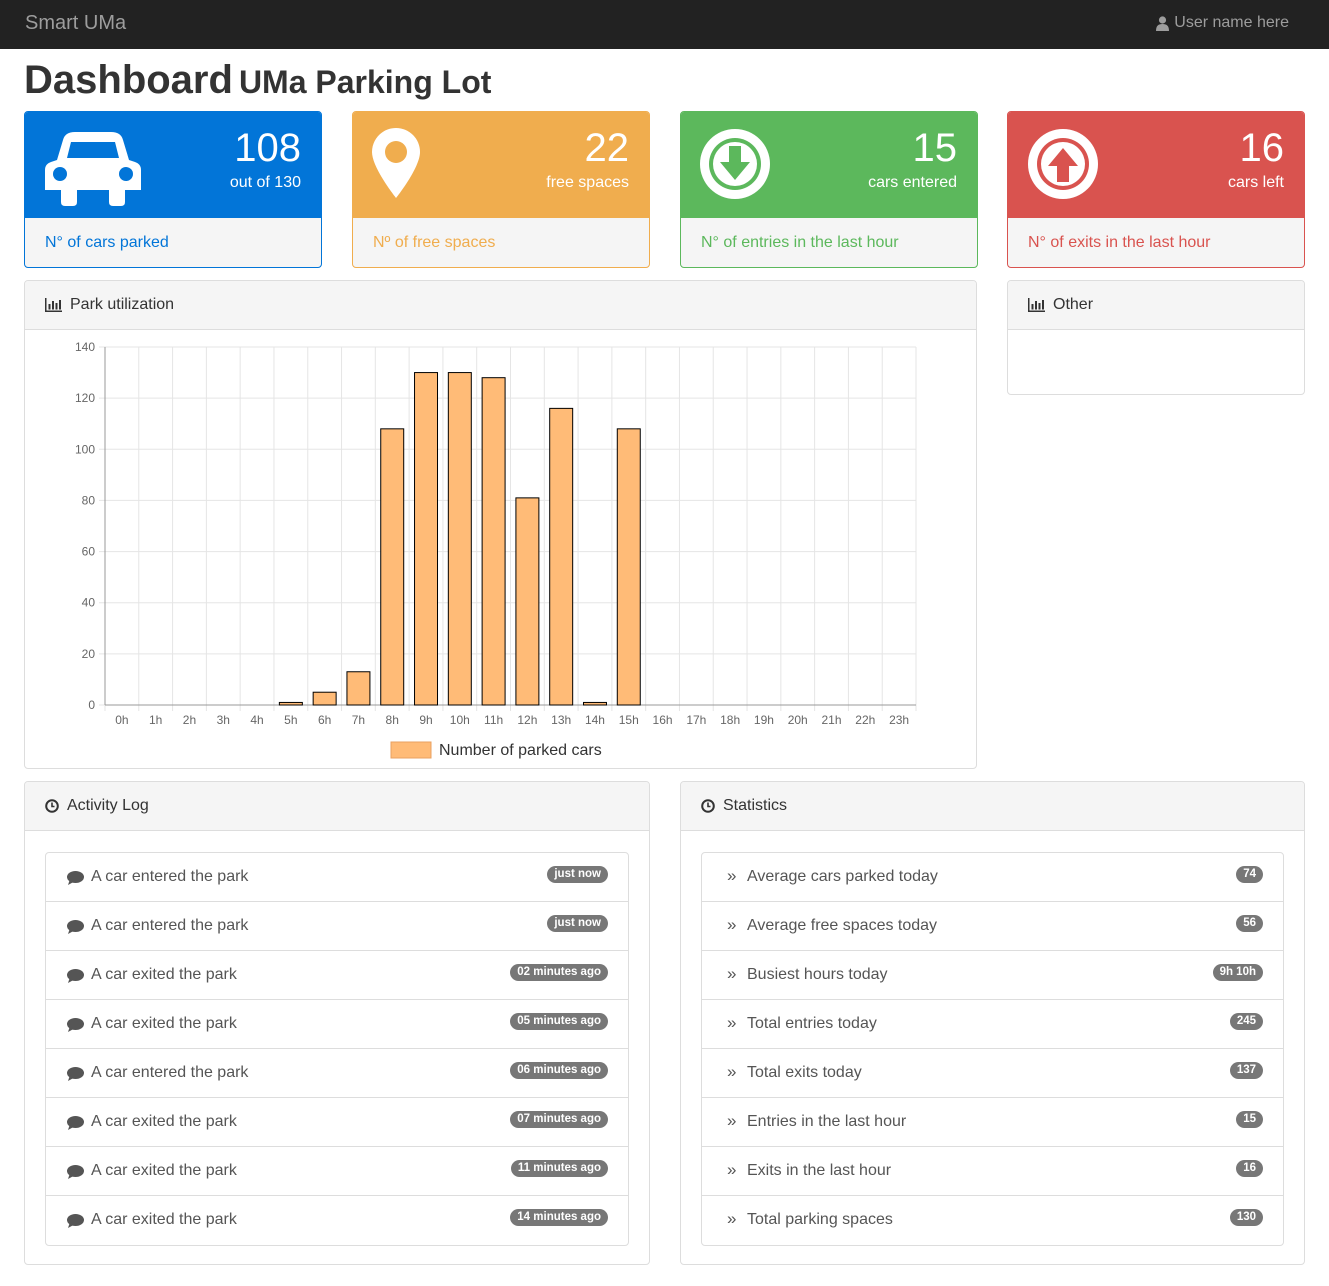 The height and width of the screenshot is (1286, 1329). What do you see at coordinates (460, 720) in the screenshot?
I see `x-tick-label: 10h` at bounding box center [460, 720].